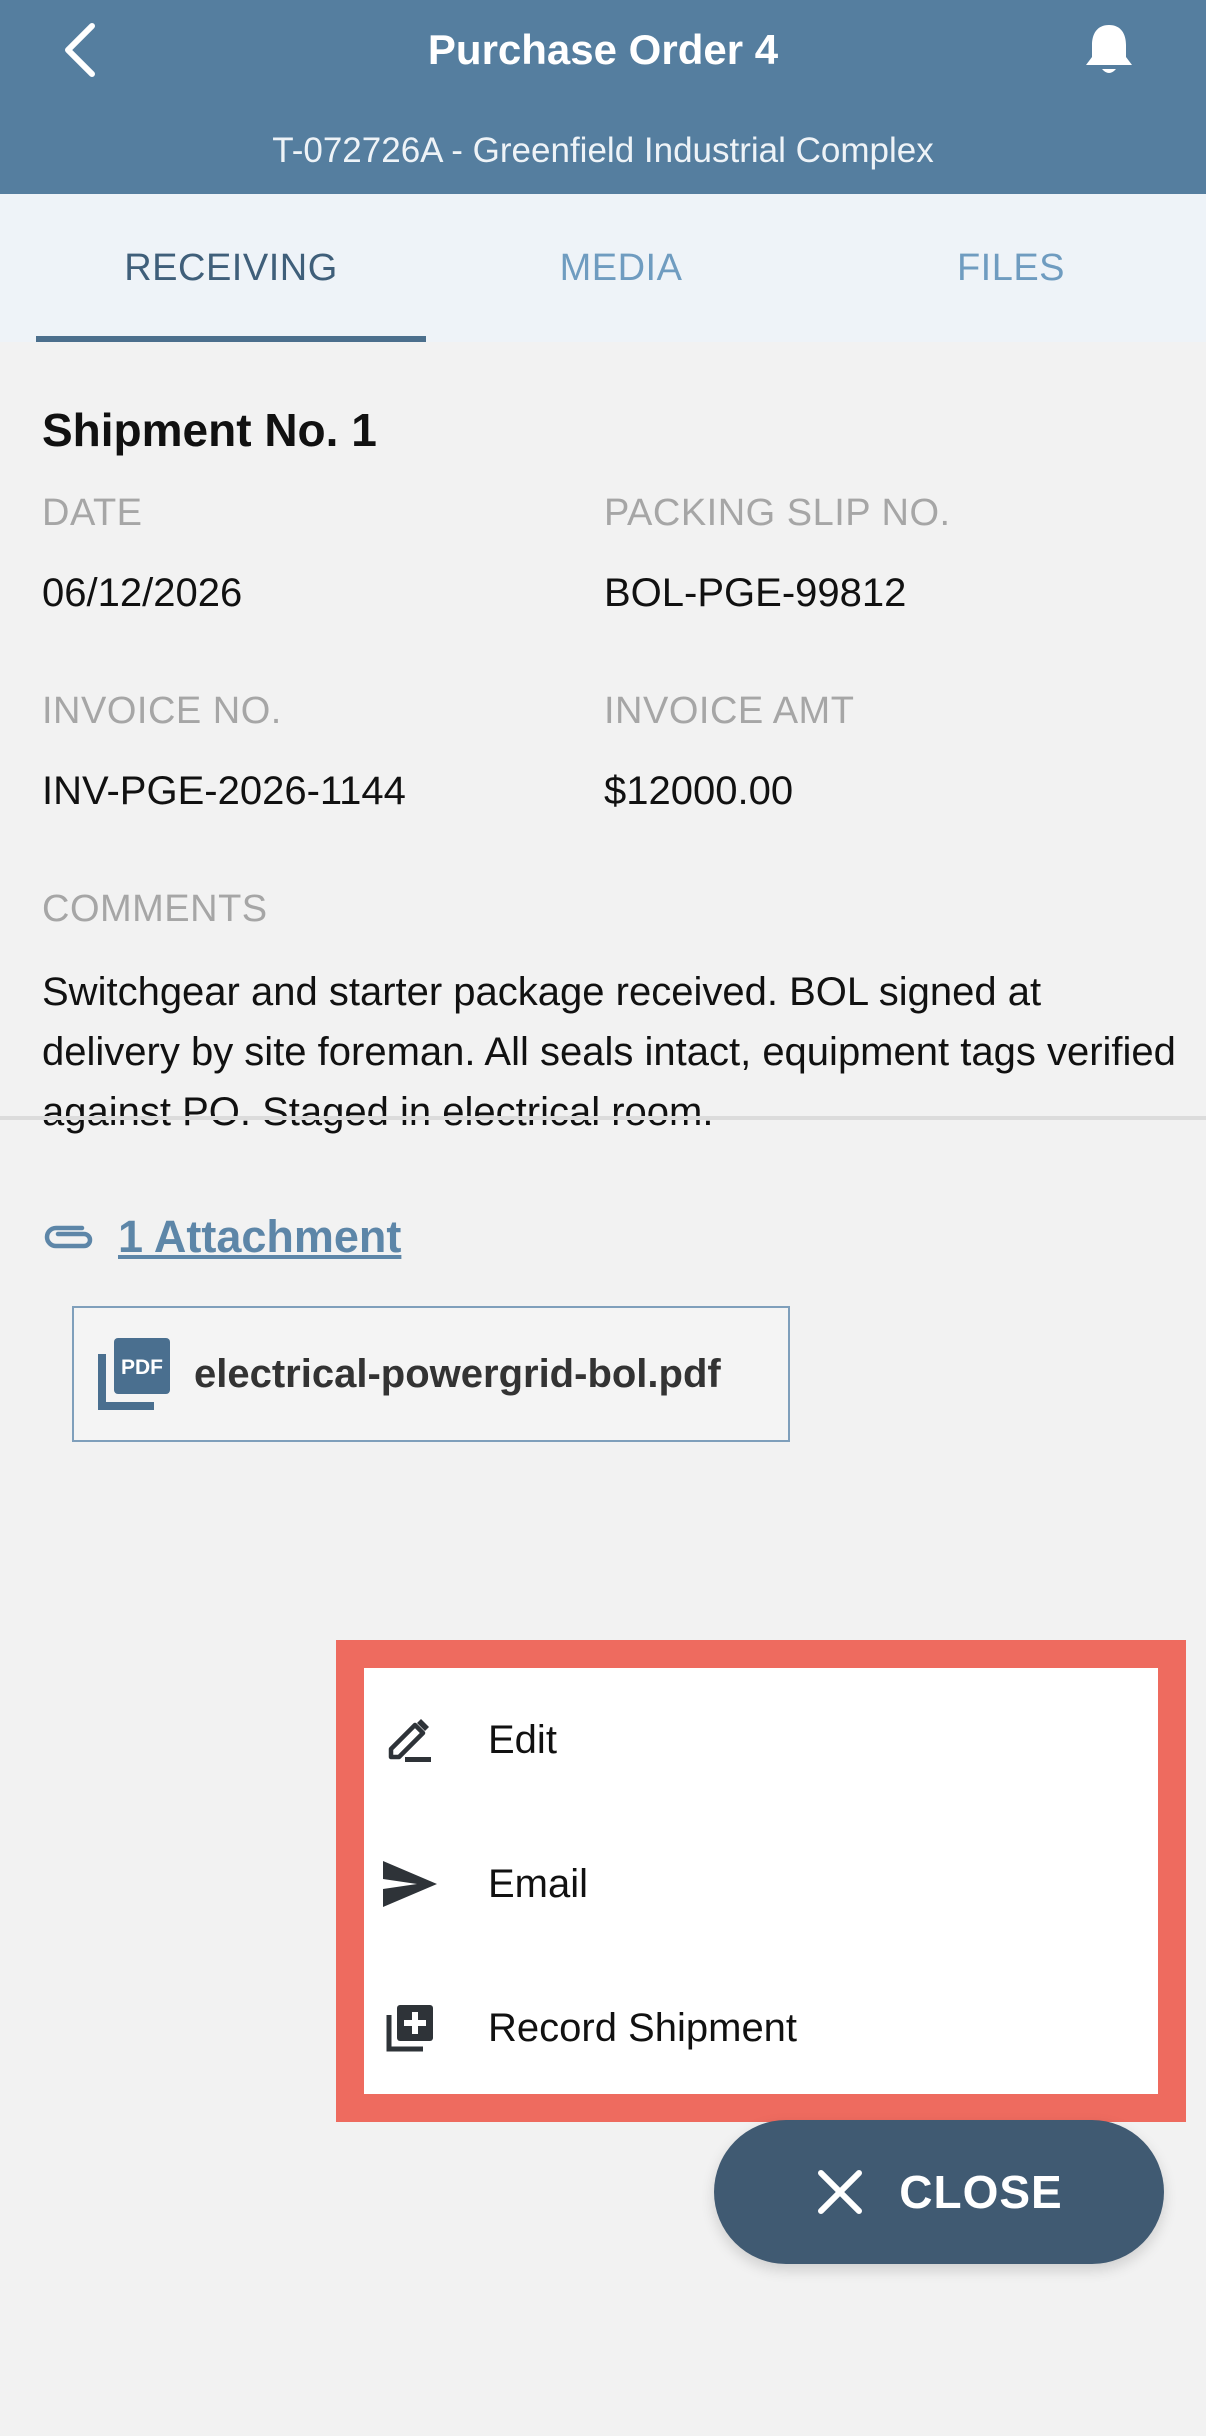 This screenshot has height=2436, width=1206. I want to click on attachment-file-chip: PDF electrical-powergrid-bol.pdf, so click(431, 1374).